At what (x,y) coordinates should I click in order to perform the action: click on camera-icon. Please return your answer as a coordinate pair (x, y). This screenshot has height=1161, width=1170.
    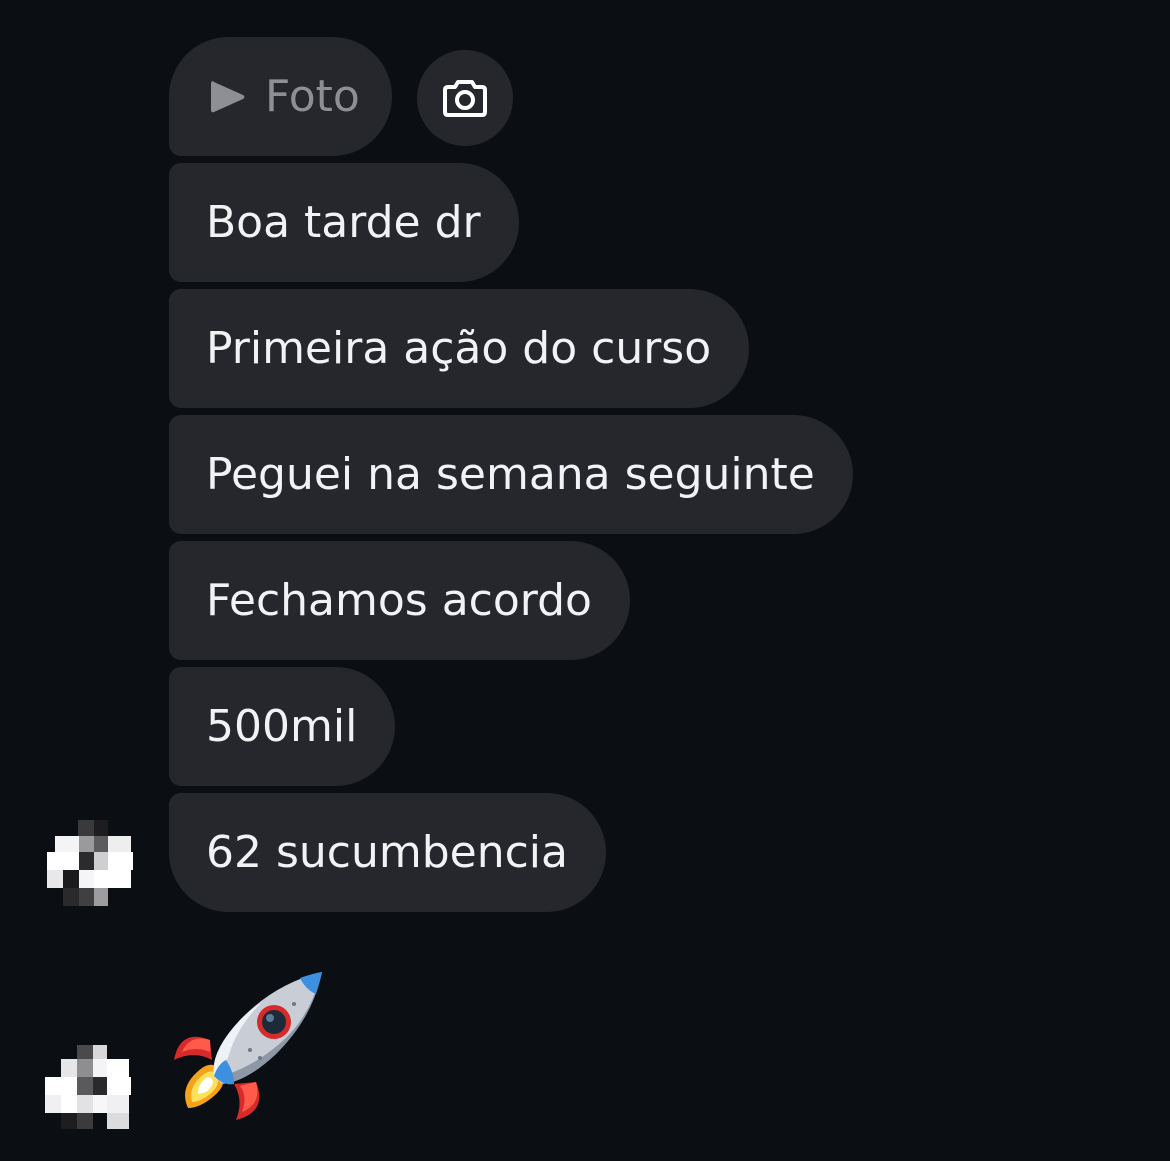
    Looking at the image, I should click on (465, 98).